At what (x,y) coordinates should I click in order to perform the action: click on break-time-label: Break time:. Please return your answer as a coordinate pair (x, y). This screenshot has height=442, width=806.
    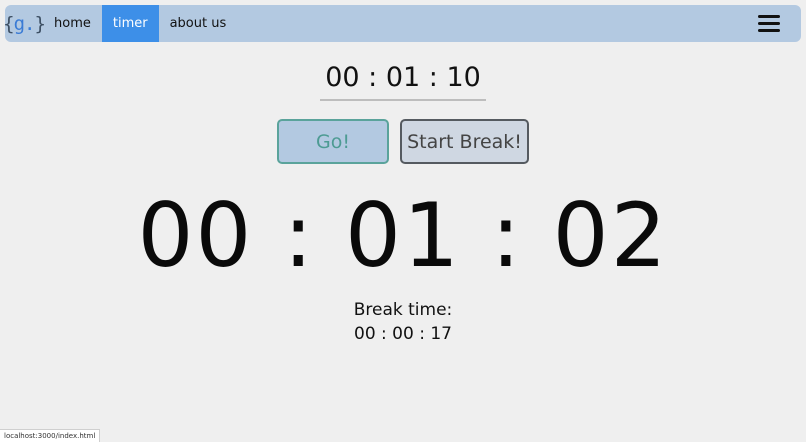
    Looking at the image, I should click on (403, 310).